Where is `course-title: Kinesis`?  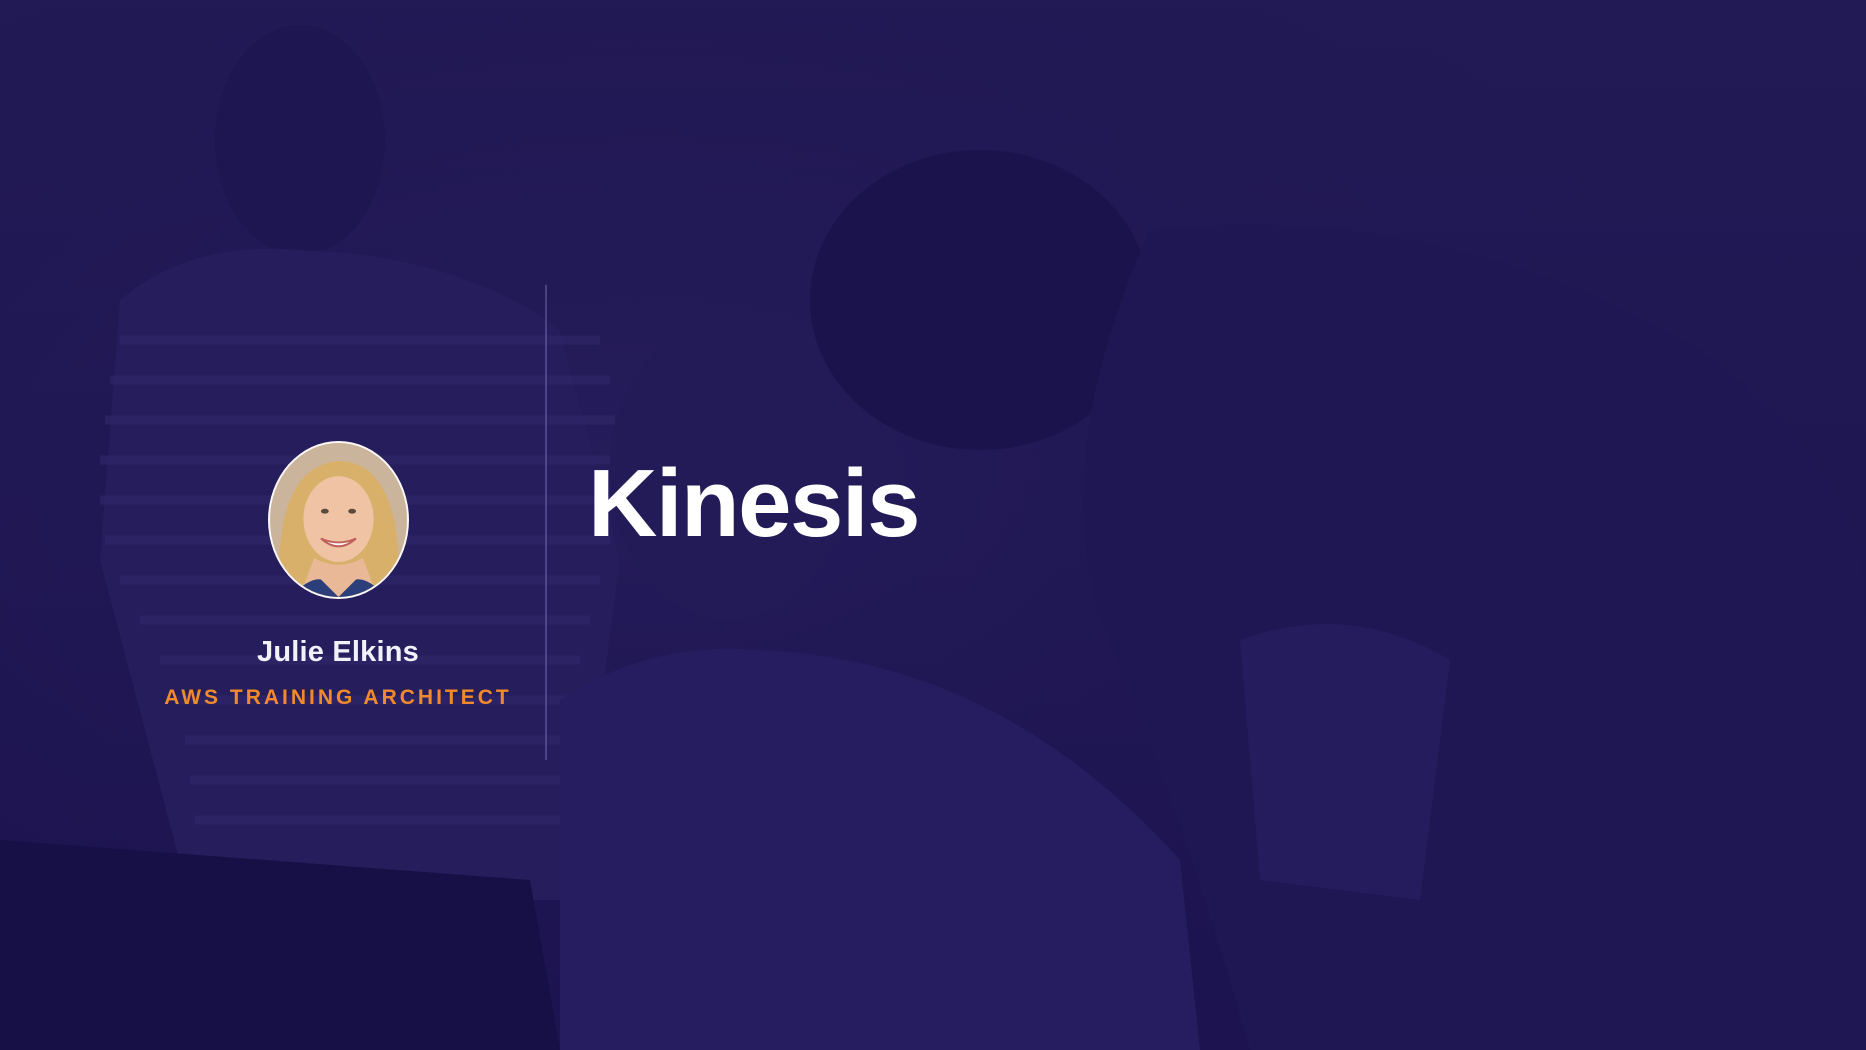 course-title: Kinesis is located at coordinates (754, 503).